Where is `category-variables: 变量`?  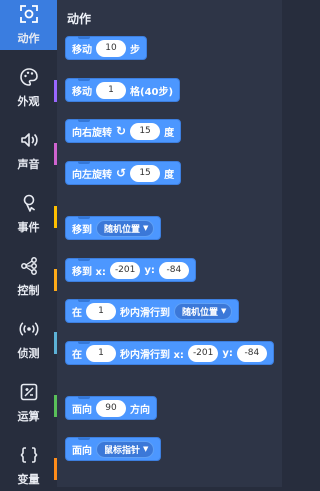
category-variables: 变量 is located at coordinates (28, 466).